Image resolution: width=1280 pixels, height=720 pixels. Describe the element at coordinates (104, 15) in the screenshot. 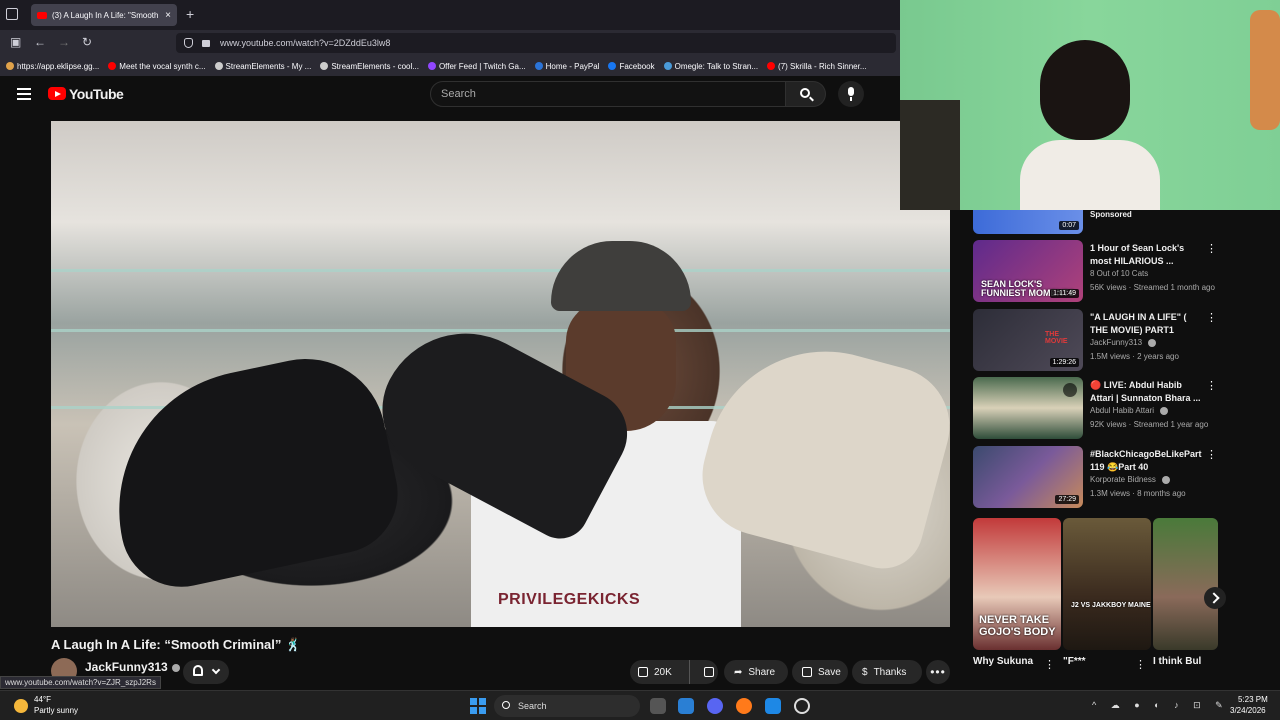

I see `active-tab: (3) A Laugh In A Life: "Smooth C ×` at that location.